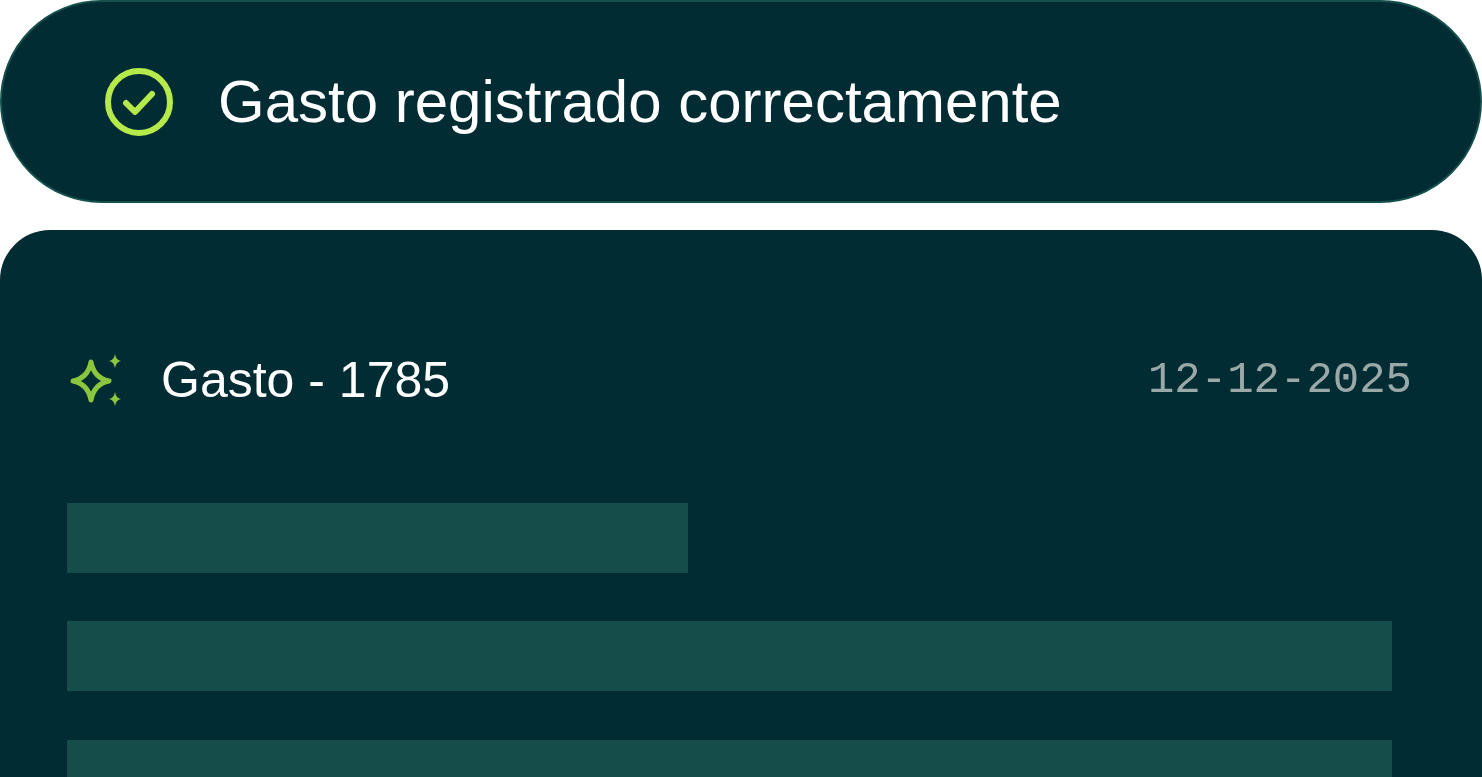  What do you see at coordinates (306, 380) in the screenshot?
I see `expense-title: Gasto - 1785` at bounding box center [306, 380].